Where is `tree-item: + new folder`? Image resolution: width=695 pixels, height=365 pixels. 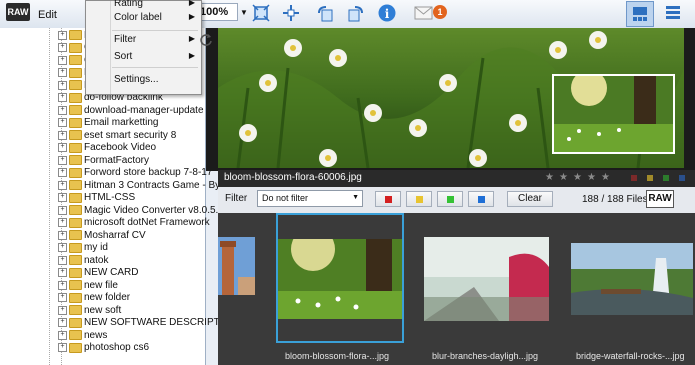 tree-item: + new folder is located at coordinates (102, 298).